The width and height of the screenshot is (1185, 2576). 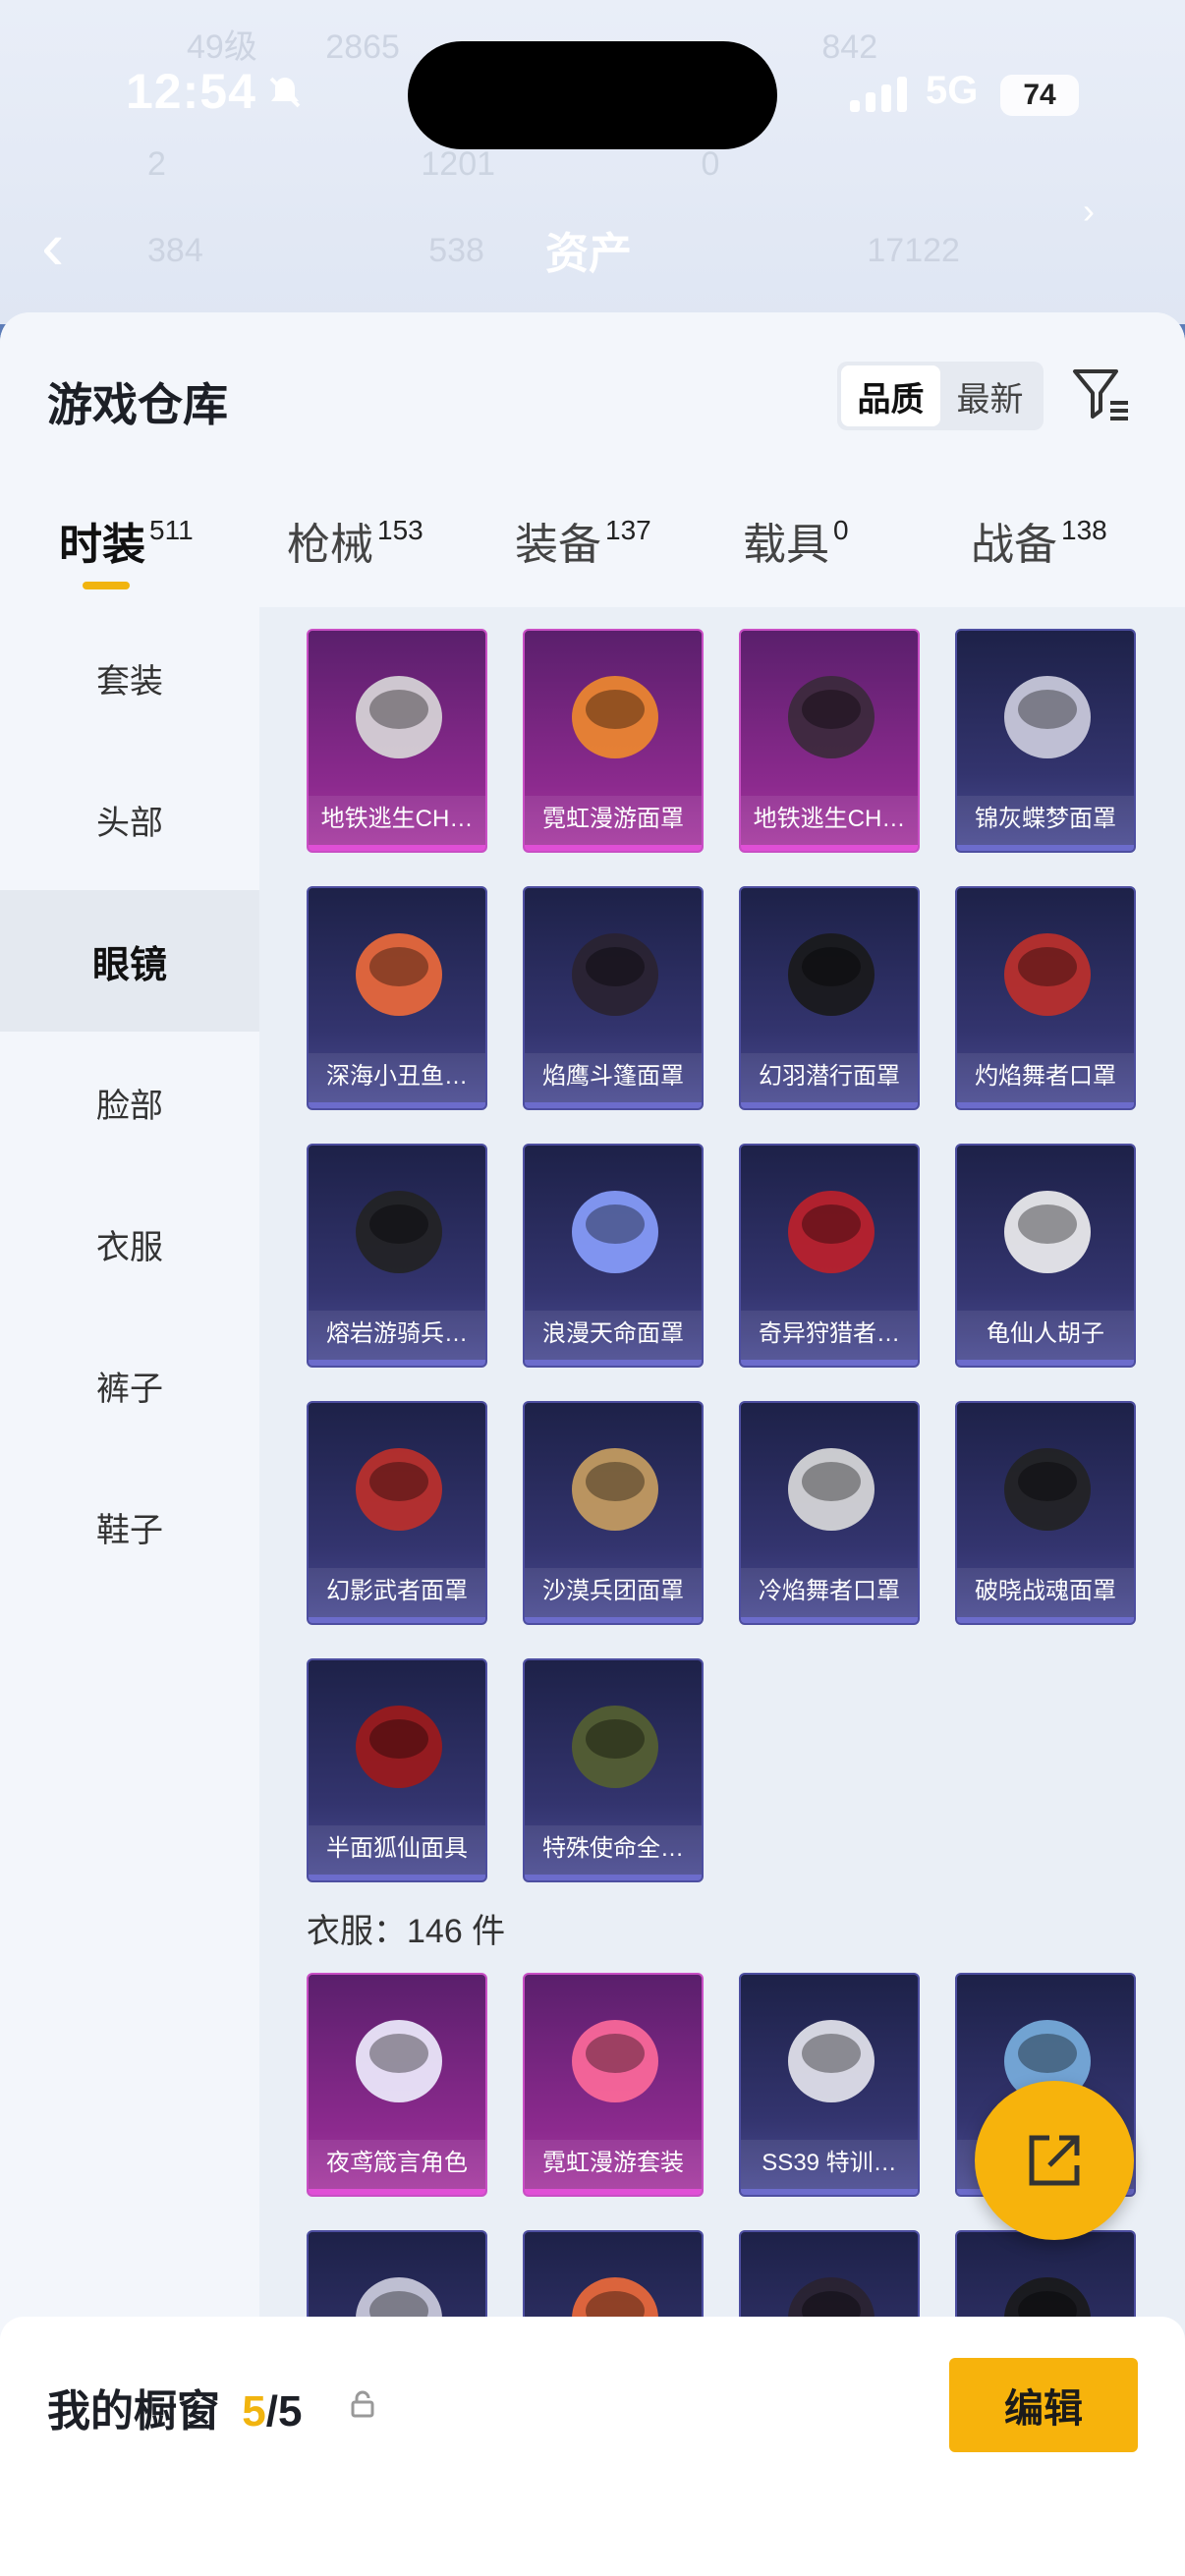 I want to click on tab-gear-label: 战备, so click(x=1014, y=545).